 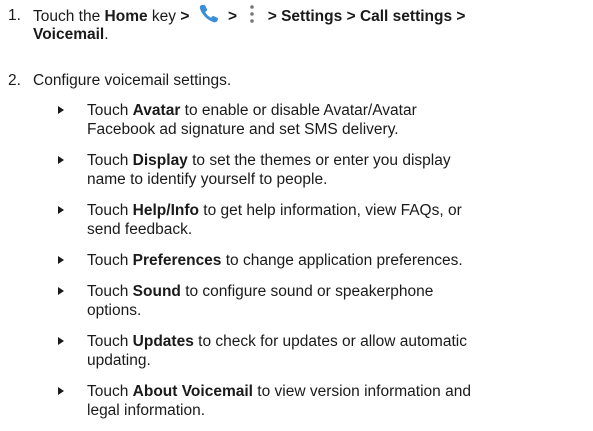 What do you see at coordinates (312, 17) in the screenshot?
I see `settings-label: Settings` at bounding box center [312, 17].